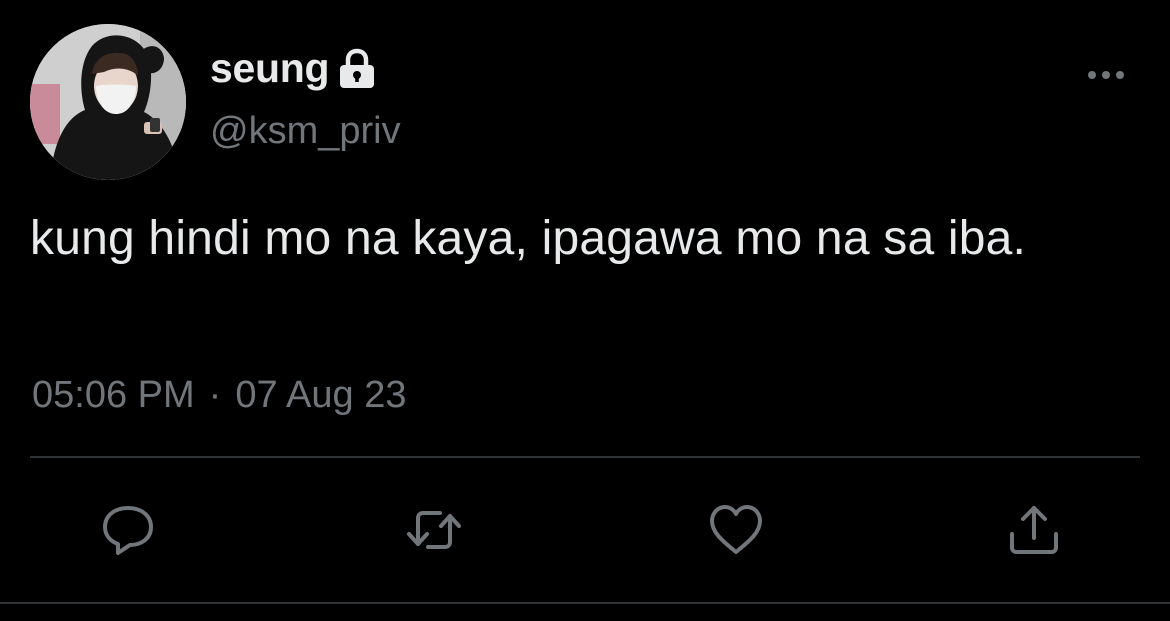 This screenshot has height=621, width=1170. I want to click on avatar, so click(108, 102).